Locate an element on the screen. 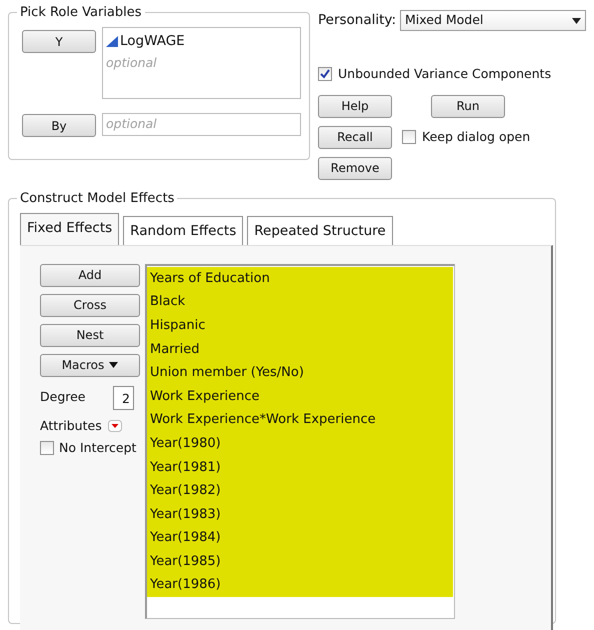  role-button: By is located at coordinates (59, 125).